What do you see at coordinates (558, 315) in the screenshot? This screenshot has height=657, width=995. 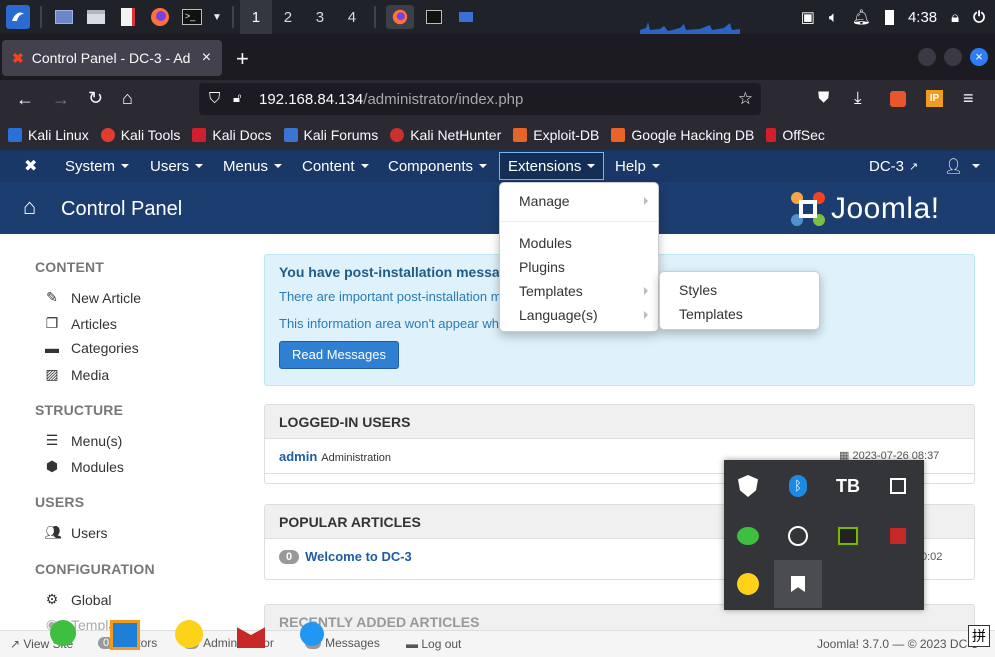 I see `menu-item-languages: Language(s)` at bounding box center [558, 315].